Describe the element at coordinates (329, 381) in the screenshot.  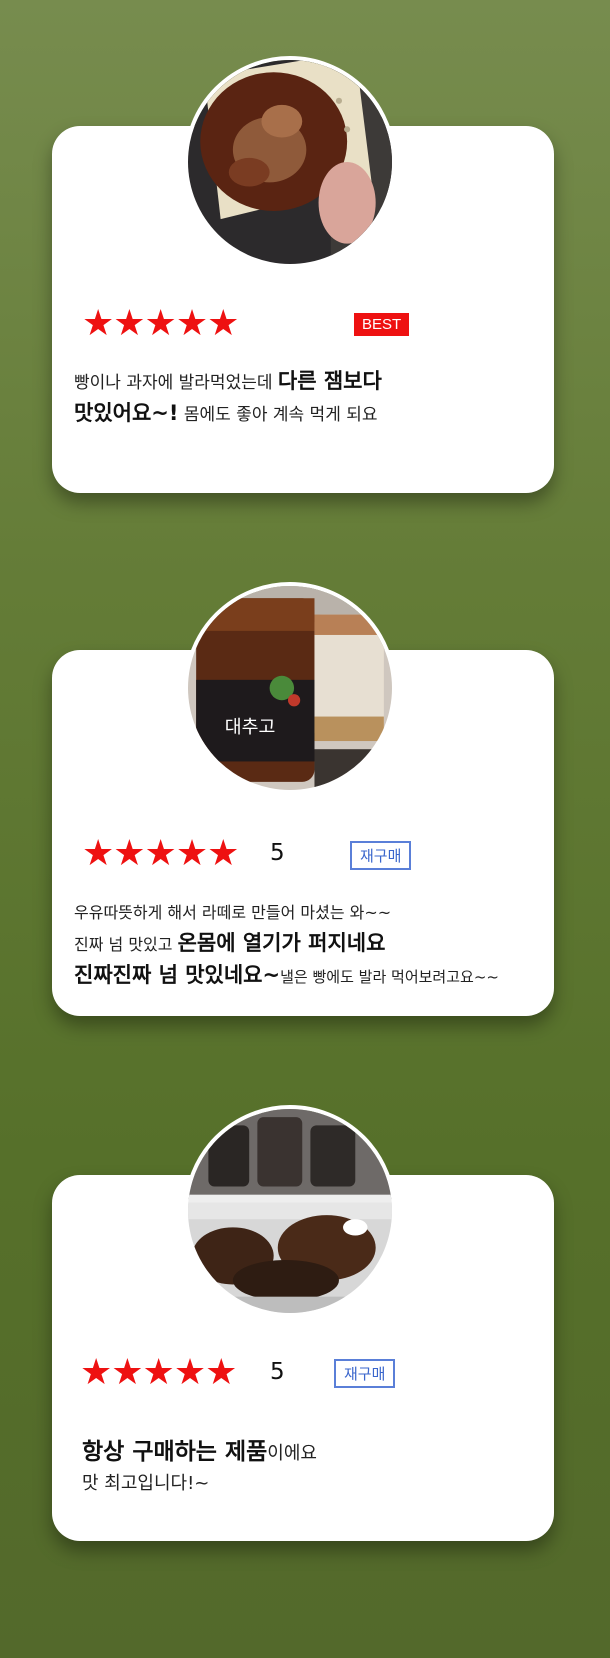
I see `review-text-bold: 다른 잼보다` at that location.